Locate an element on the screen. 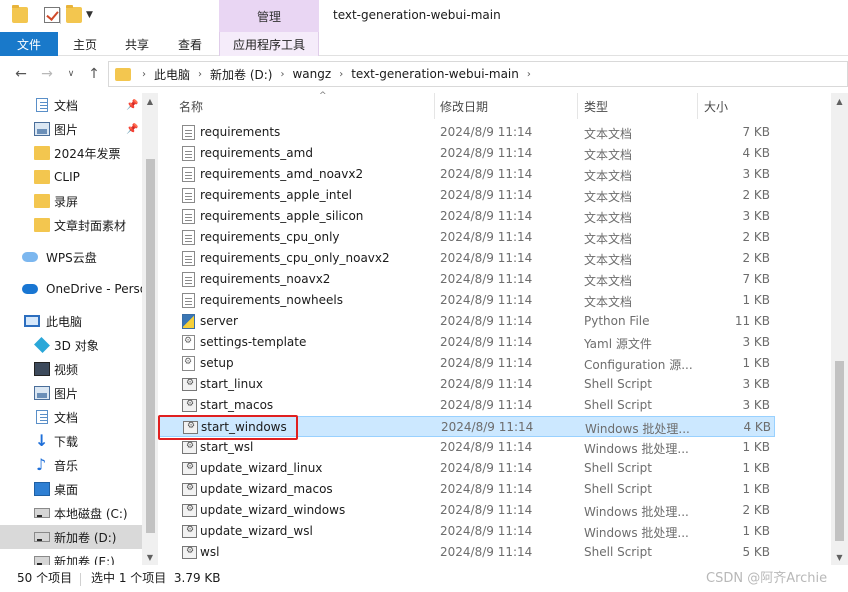  new-folder-icon is located at coordinates (74, 14).